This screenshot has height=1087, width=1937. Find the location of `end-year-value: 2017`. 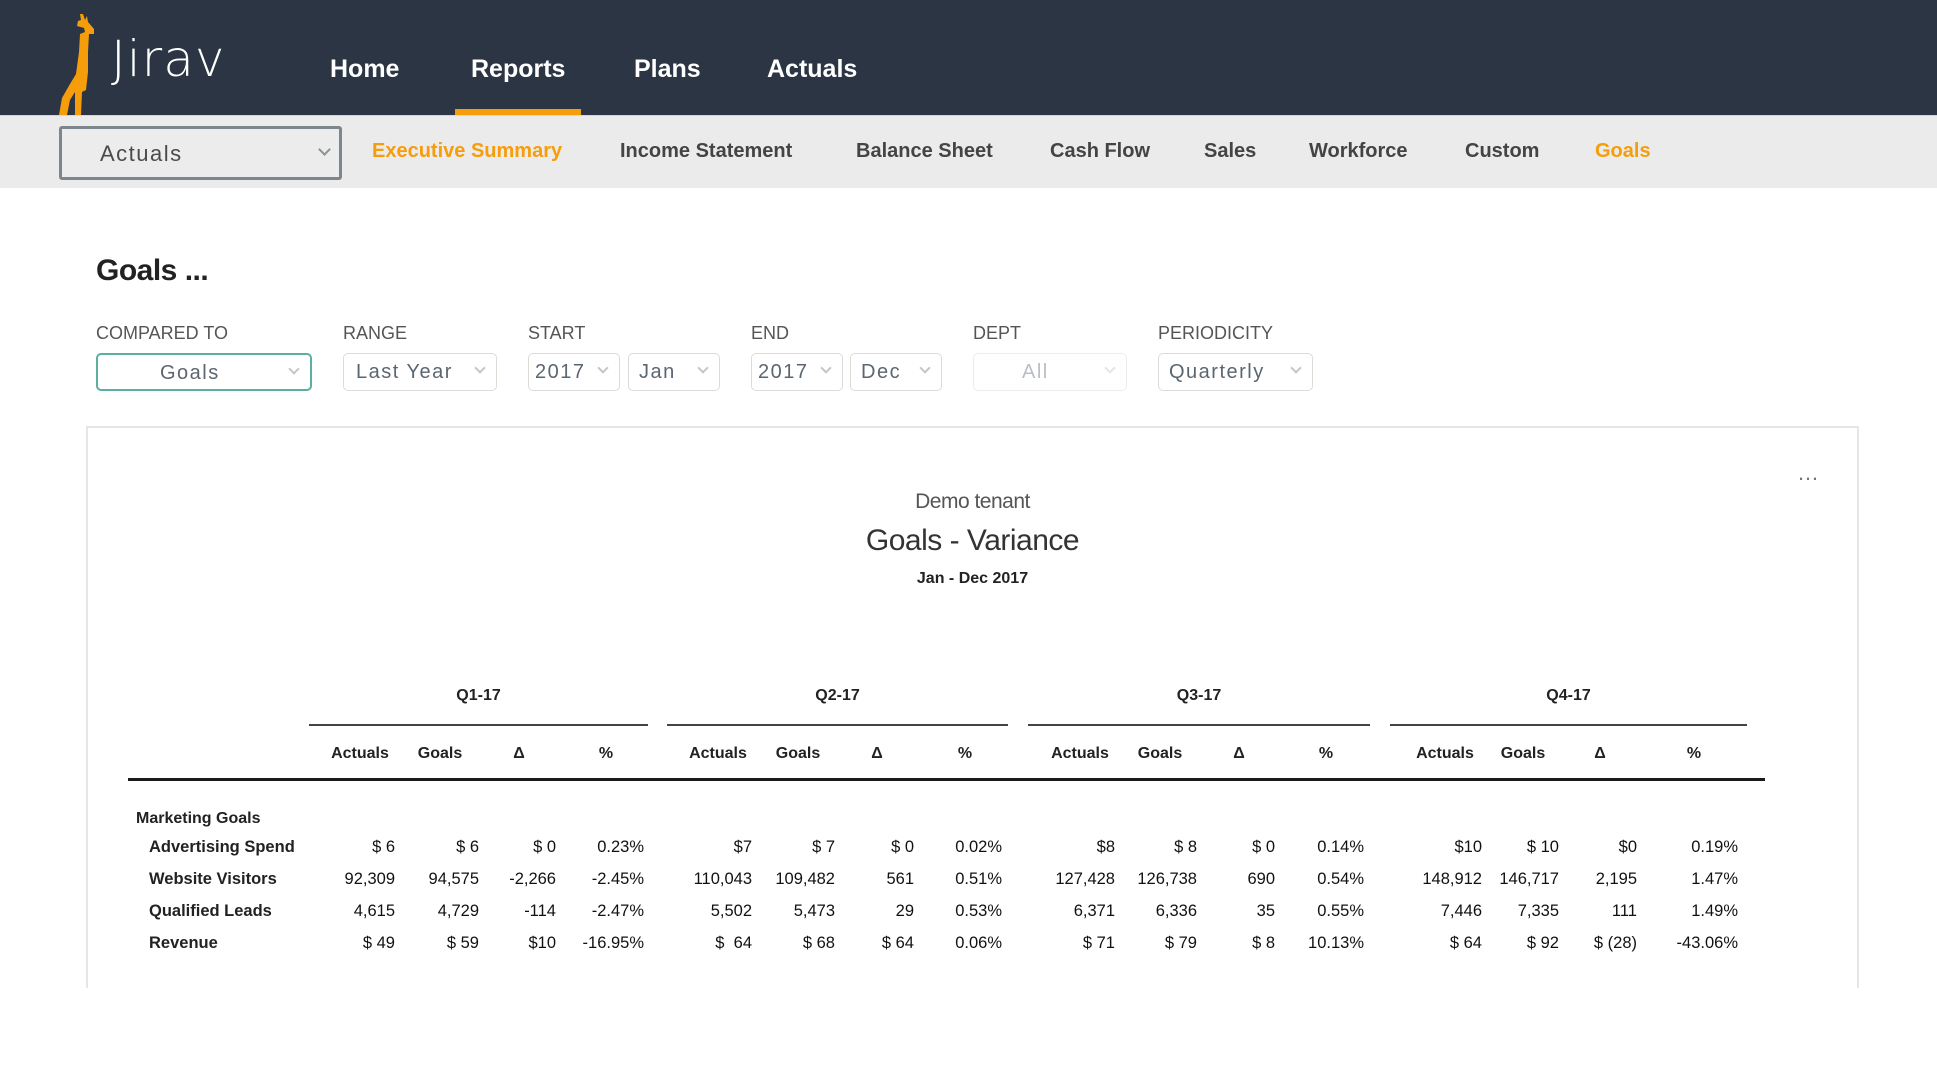

end-year-value: 2017 is located at coordinates (783, 372).